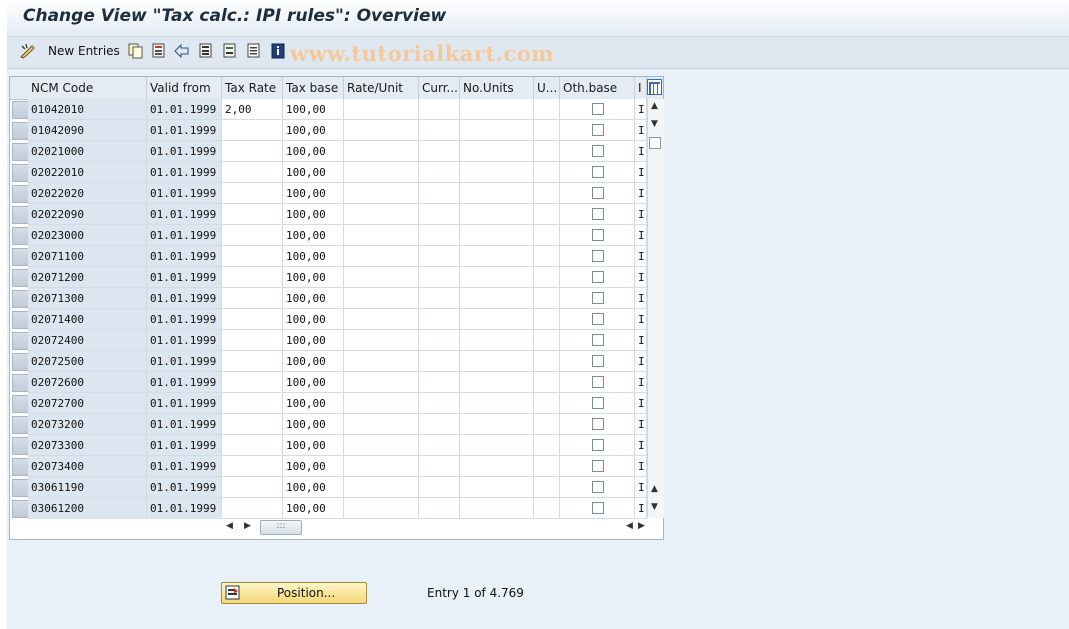 The width and height of the screenshot is (1069, 629). Describe the element at coordinates (641, 88) in the screenshot. I see `column-header: I` at that location.